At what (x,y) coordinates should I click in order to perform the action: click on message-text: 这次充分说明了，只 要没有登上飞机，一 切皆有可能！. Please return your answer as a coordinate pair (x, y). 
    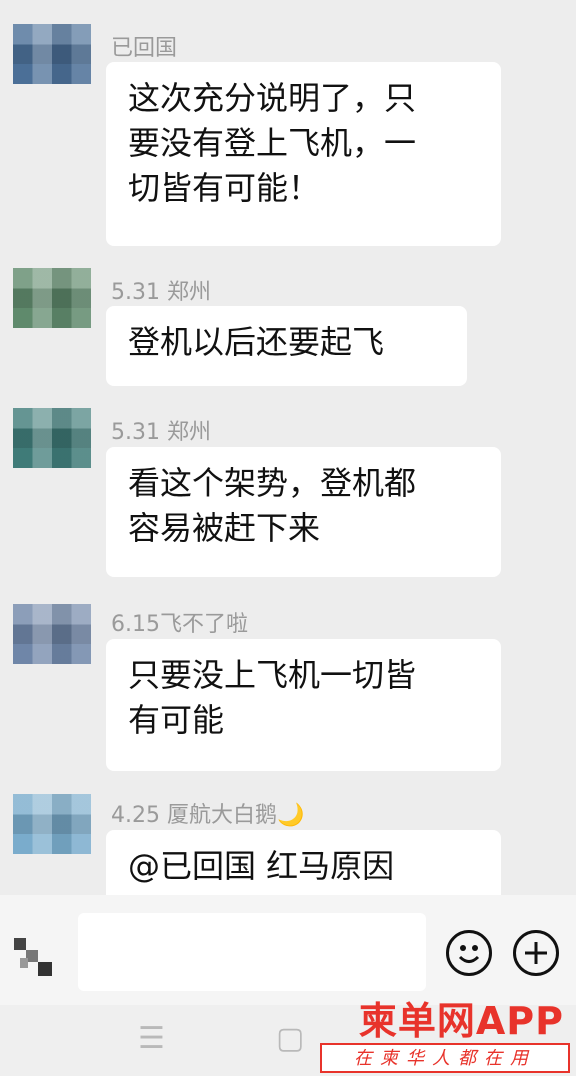
    Looking at the image, I should click on (272, 143).